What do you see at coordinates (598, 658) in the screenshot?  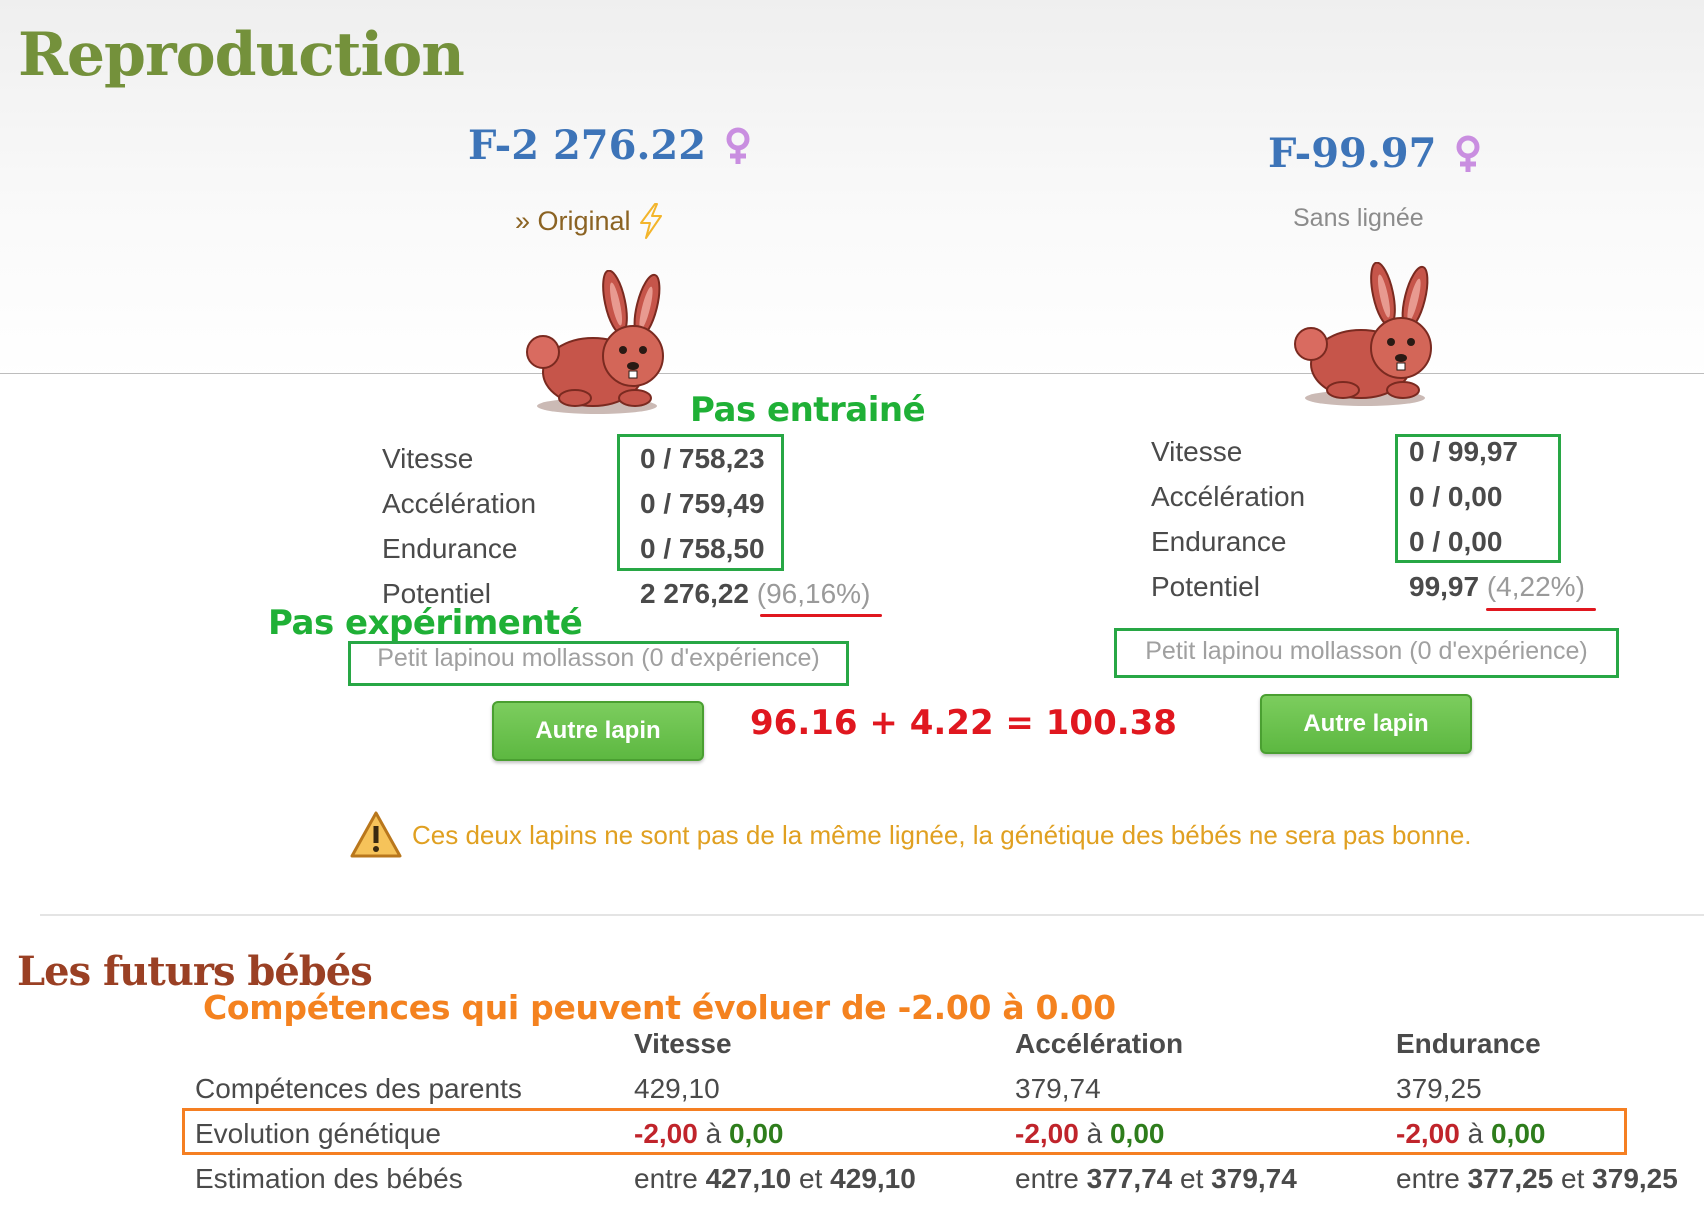 I see `left-experience: Petit lapinou mollasson (0 d'expérience)` at bounding box center [598, 658].